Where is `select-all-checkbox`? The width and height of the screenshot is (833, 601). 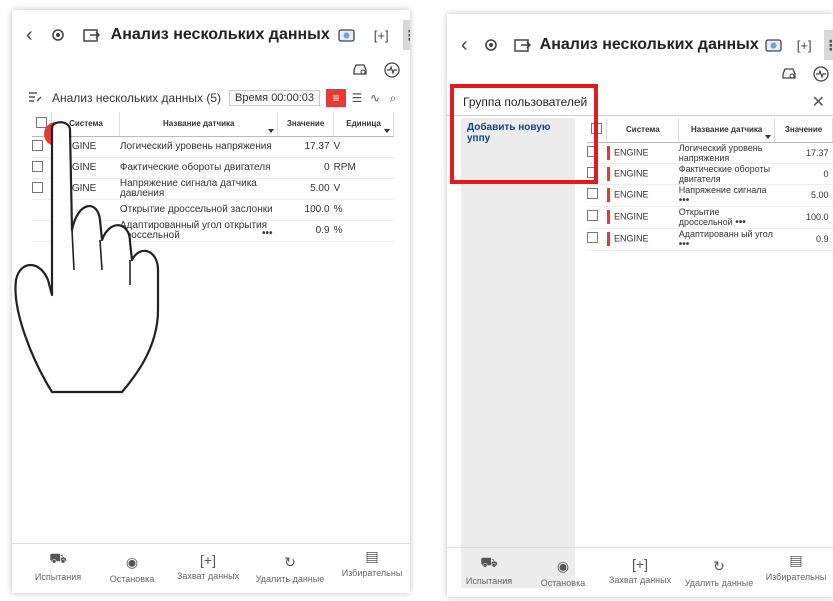
select-all-checkbox is located at coordinates (42, 123).